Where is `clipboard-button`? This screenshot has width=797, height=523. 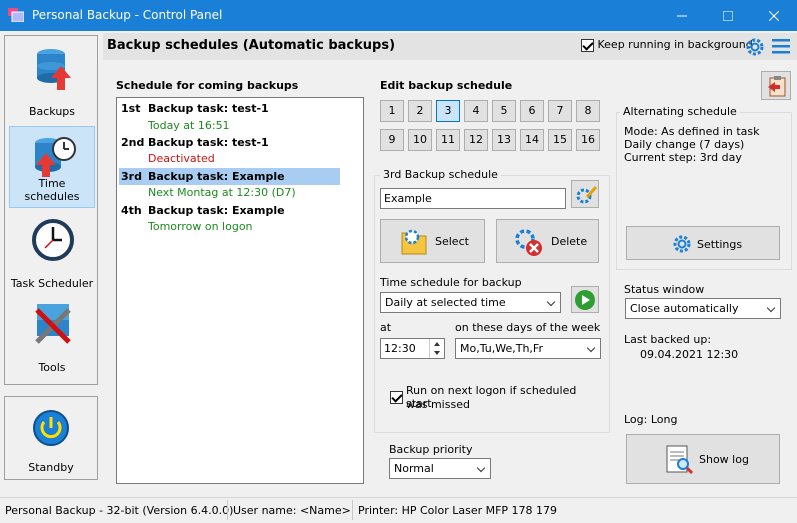
clipboard-button is located at coordinates (776, 85).